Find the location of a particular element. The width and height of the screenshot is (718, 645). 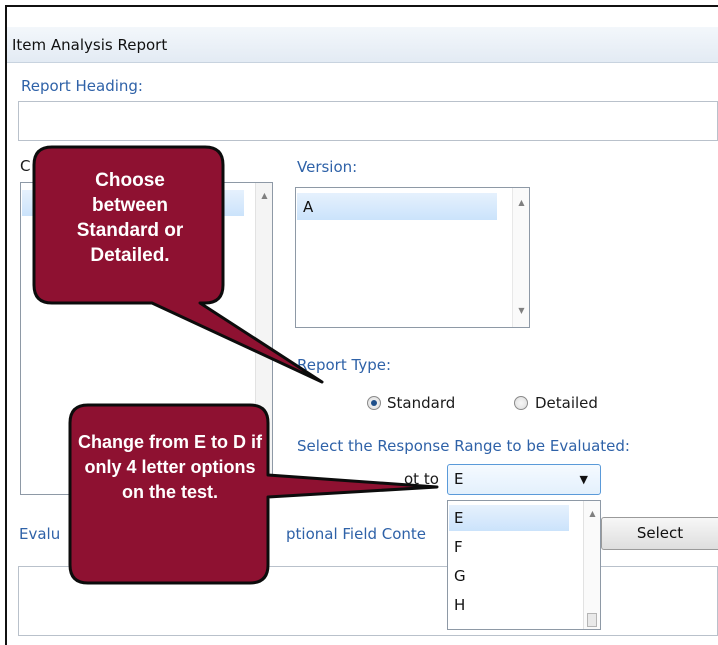

callout-text-report-type: Choose between Standard or Detailed. is located at coordinates (130, 218).